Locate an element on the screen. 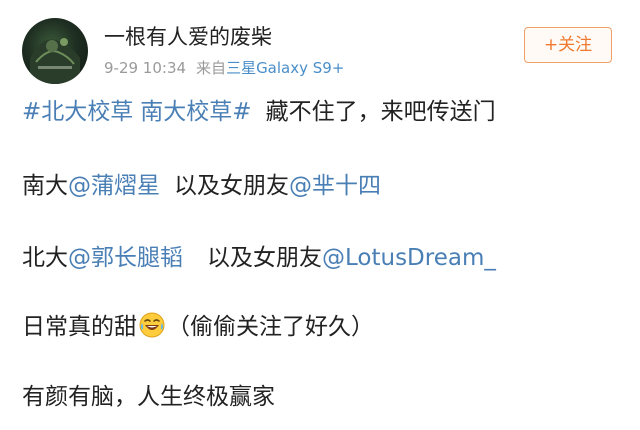  post-line-2: 南大@蒲熠星 以及女朋友@芈十四 is located at coordinates (201, 186).